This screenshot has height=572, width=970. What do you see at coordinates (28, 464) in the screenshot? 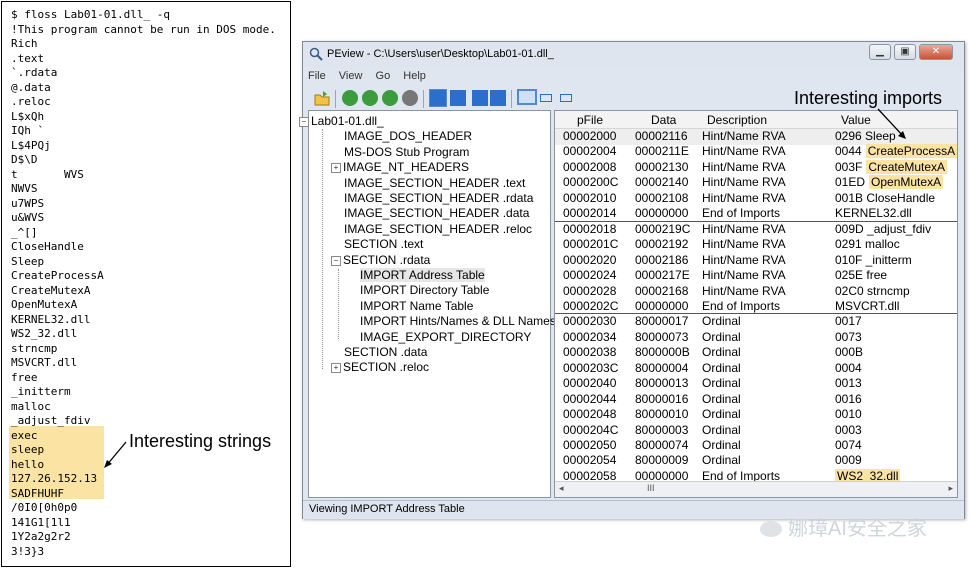
I see `terminal-line: hello` at bounding box center [28, 464].